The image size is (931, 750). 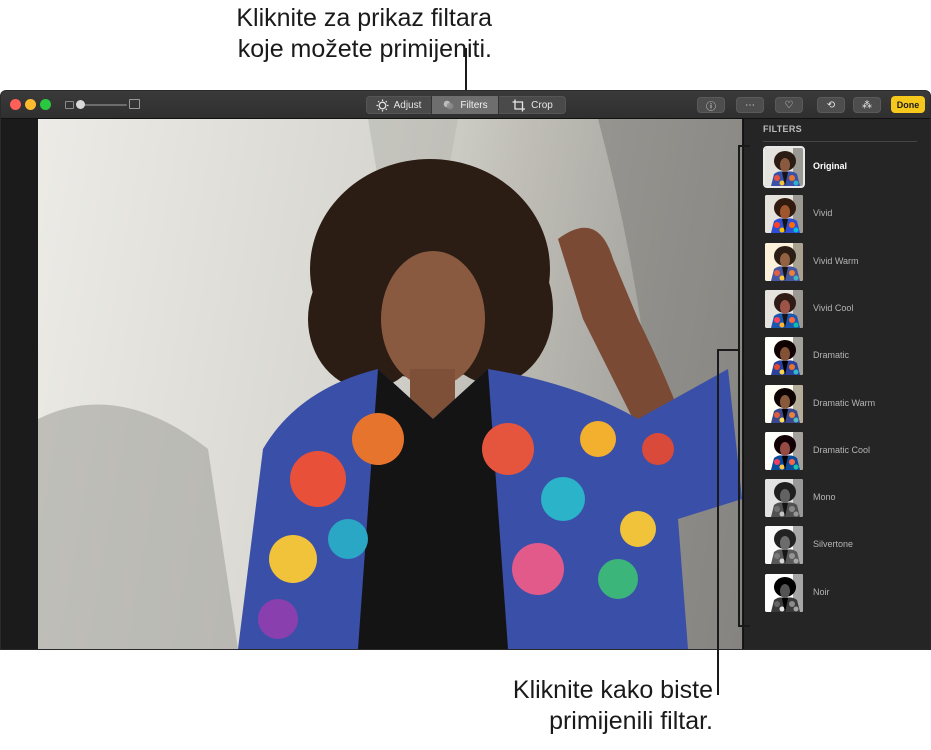 What do you see at coordinates (15, 104) in the screenshot?
I see `close-window-button` at bounding box center [15, 104].